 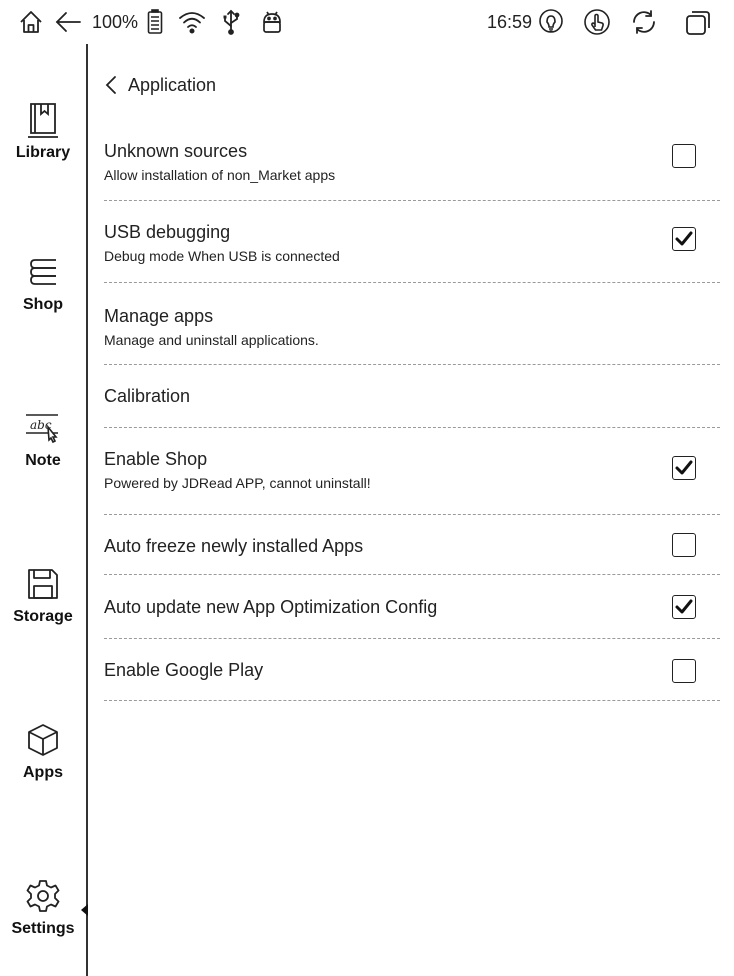 I want to click on enable-google-play-checkbox, so click(x=684, y=671).